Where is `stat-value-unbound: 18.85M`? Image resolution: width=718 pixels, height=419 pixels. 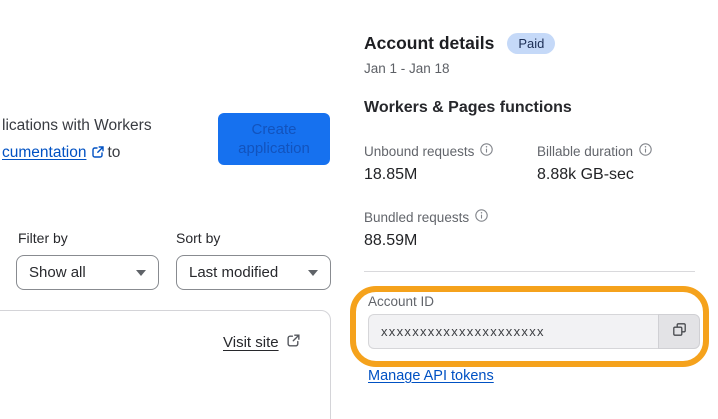 stat-value-unbound: 18.85M is located at coordinates (391, 174).